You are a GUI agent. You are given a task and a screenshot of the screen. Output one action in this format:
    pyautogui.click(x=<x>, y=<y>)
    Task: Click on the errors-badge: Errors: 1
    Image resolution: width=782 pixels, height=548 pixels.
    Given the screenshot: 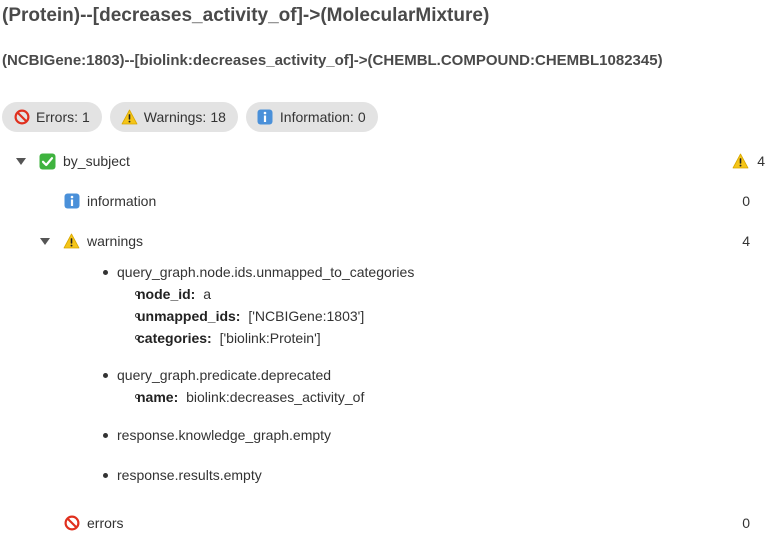 What is the action you would take?
    pyautogui.click(x=52, y=117)
    